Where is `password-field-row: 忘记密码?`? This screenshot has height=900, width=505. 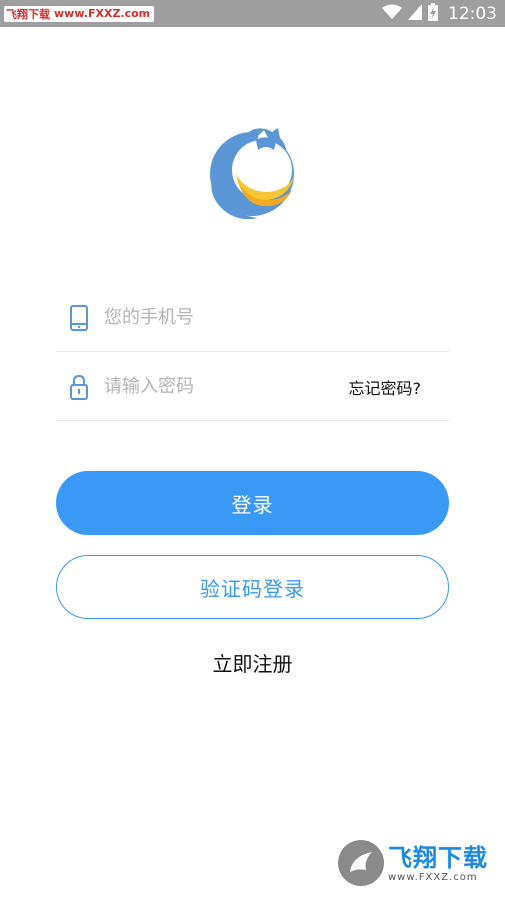
password-field-row: 忘记密码? is located at coordinates (252, 387).